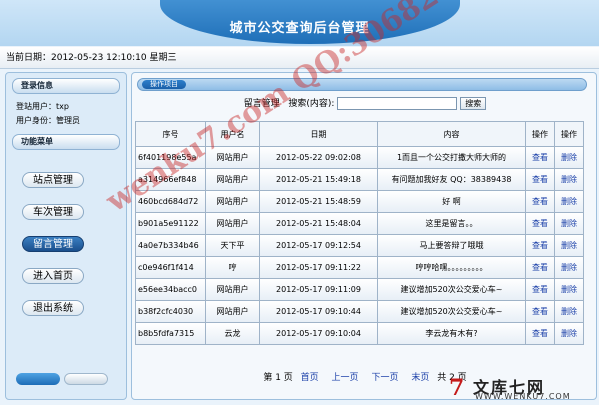 This screenshot has width=599, height=405. I want to click on col-action-view: 操作, so click(540, 134).